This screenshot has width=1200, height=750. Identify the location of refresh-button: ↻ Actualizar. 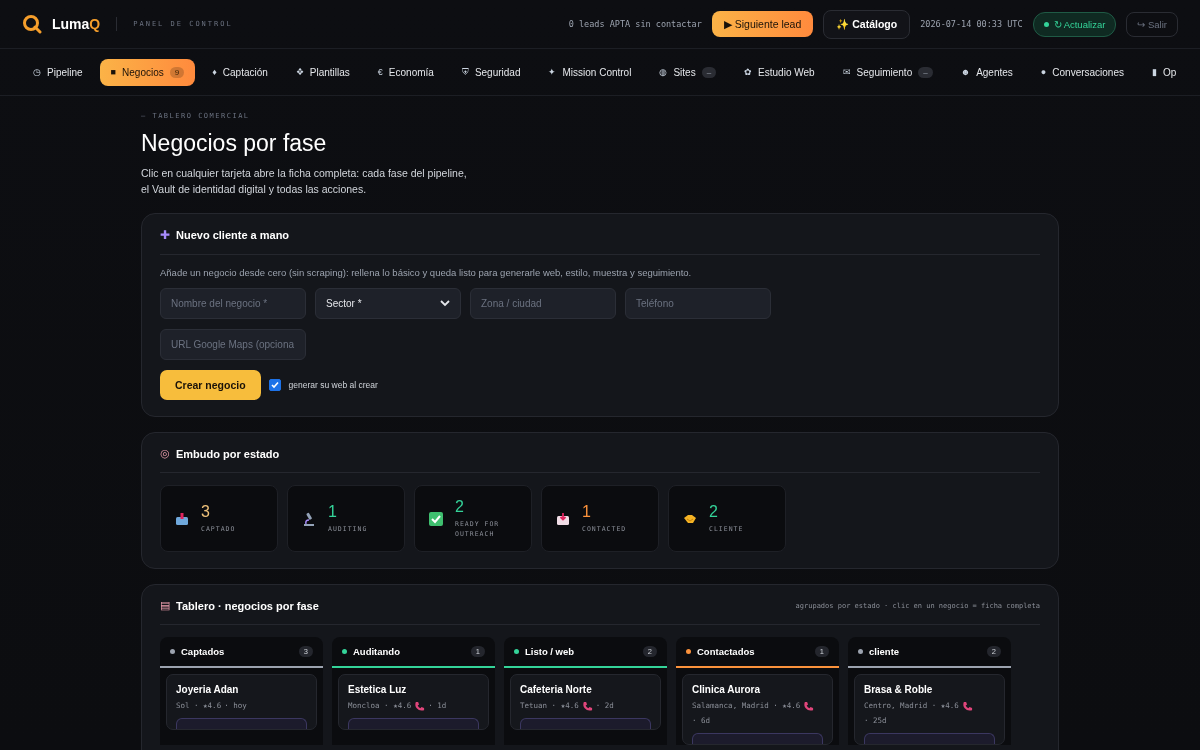
(1074, 24).